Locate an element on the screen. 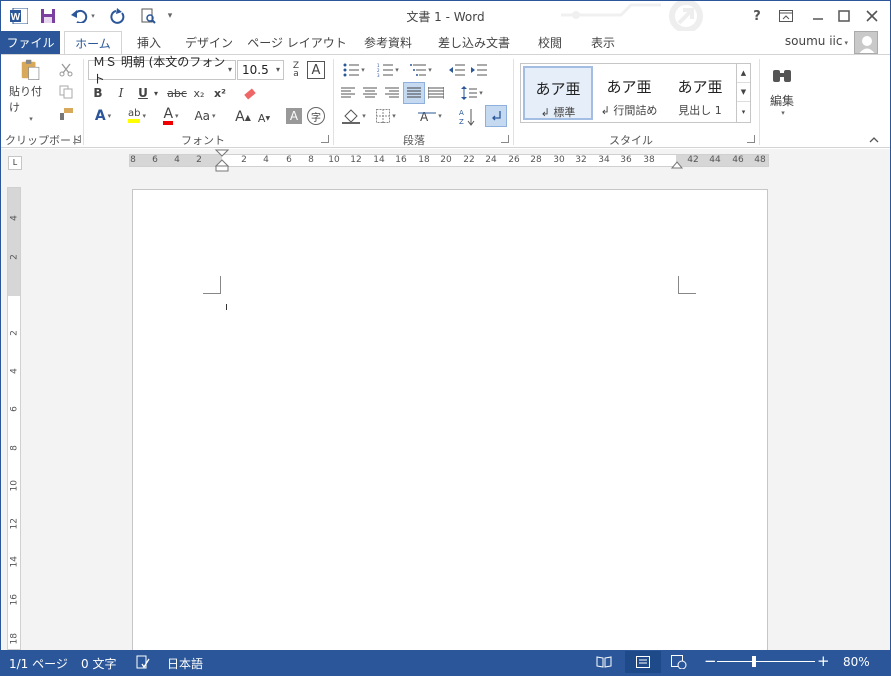  align-left-icon is located at coordinates (348, 93).